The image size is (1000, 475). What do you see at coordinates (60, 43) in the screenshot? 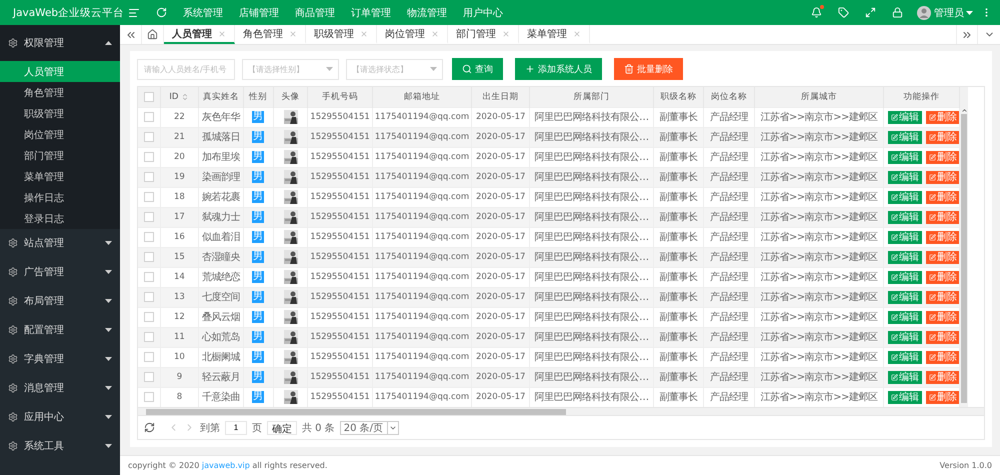
I see `sidebar-group: 权限管理` at bounding box center [60, 43].